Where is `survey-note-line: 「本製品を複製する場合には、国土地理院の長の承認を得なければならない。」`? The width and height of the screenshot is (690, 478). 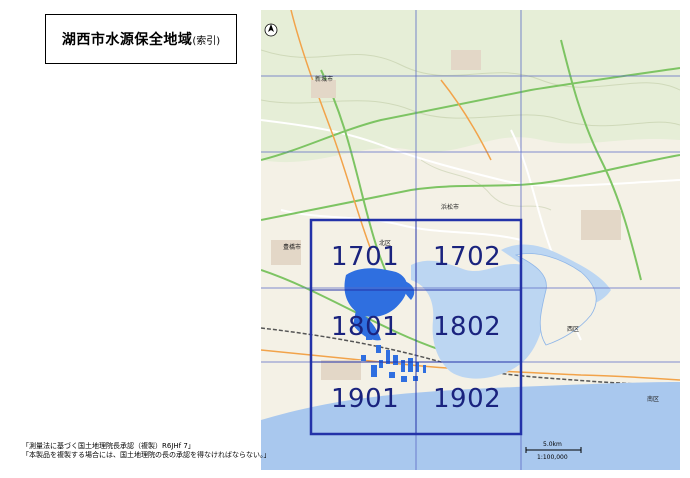
survey-note-line: 「本製品を複製する場合には、国土地理院の長の承認を得なければならない。」 is located at coordinates (146, 455).